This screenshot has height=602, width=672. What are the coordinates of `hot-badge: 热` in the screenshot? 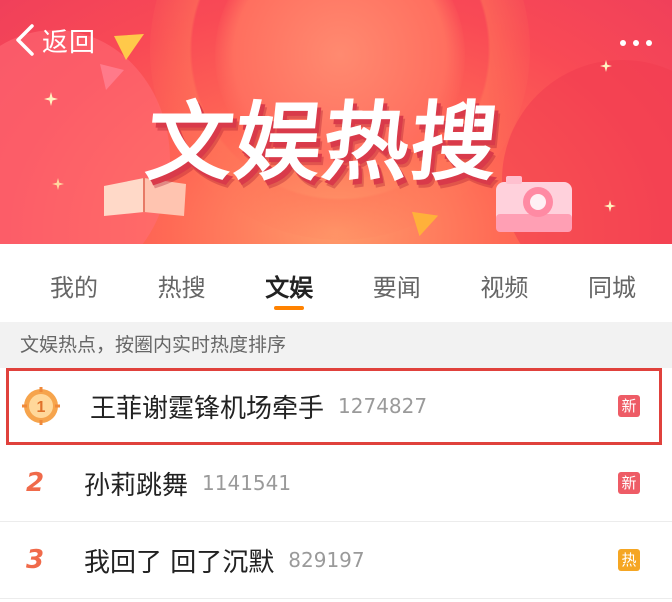 It's located at (629, 560).